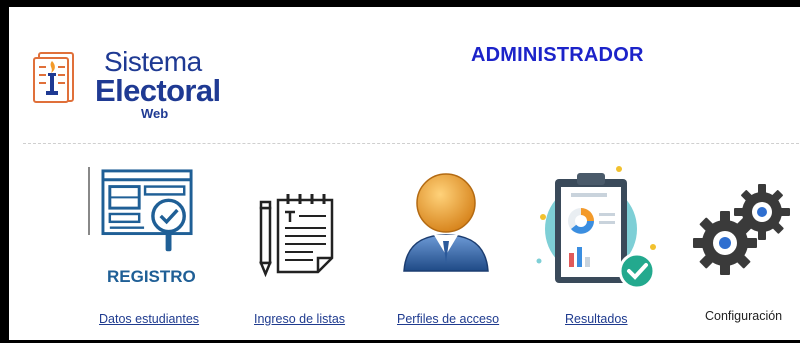 The image size is (800, 343). I want to click on menu-item-ingreso-de-listas: Ingreso de listas, so click(300, 257).